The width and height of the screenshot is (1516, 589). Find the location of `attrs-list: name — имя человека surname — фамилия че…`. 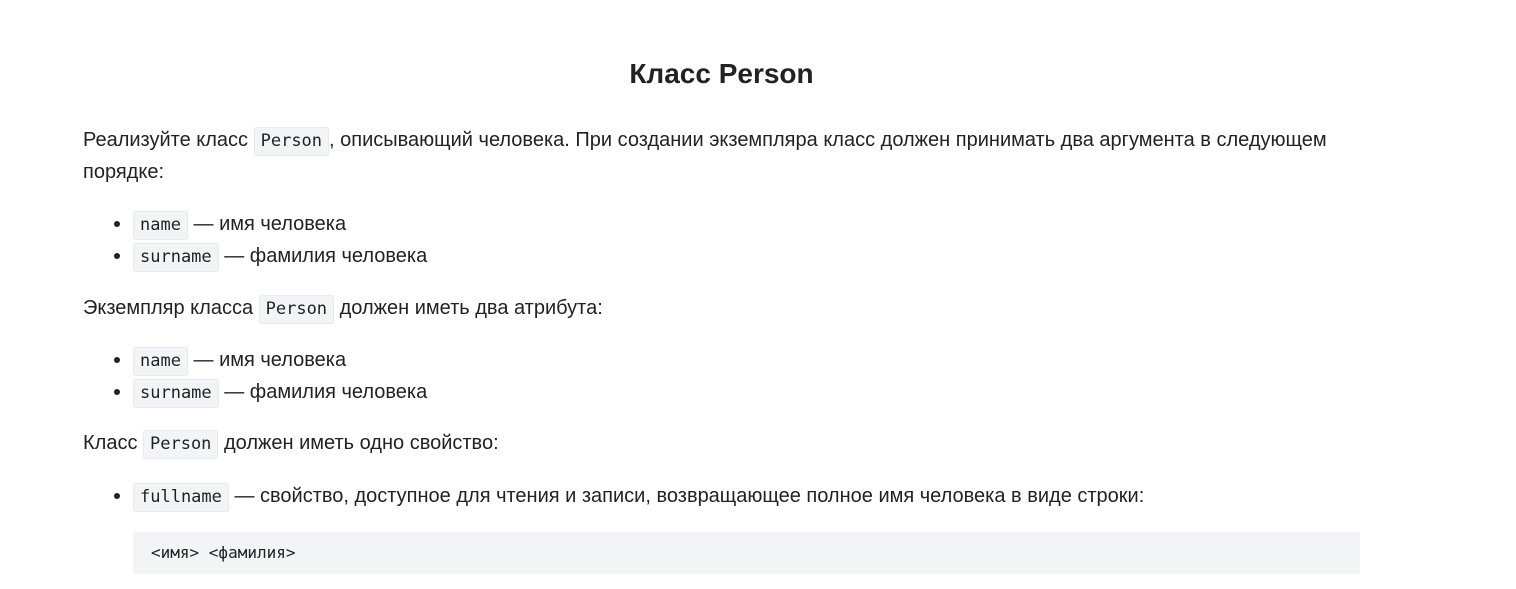

attrs-list: name — имя человека surname — фамилия че… is located at coordinates (255, 376).